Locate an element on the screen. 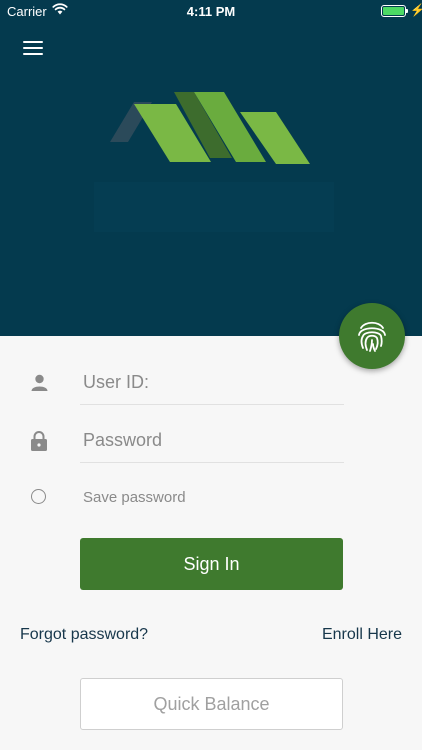 The image size is (422, 750). lock-icon is located at coordinates (39, 441).